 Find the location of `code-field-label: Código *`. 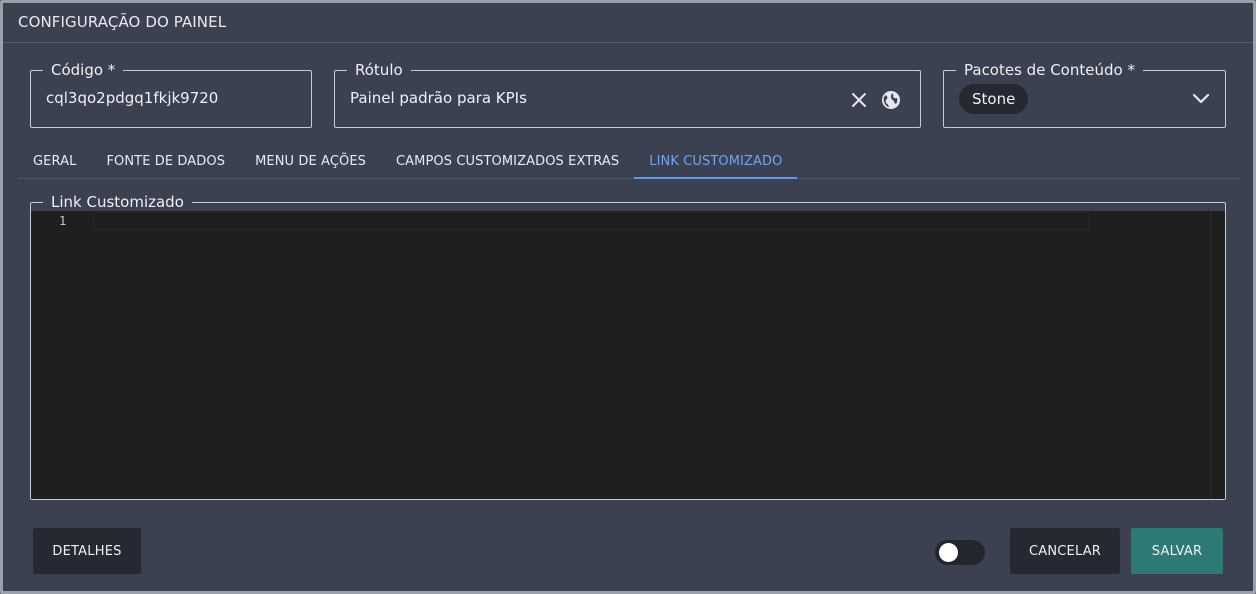

code-field-label: Código * is located at coordinates (83, 70).